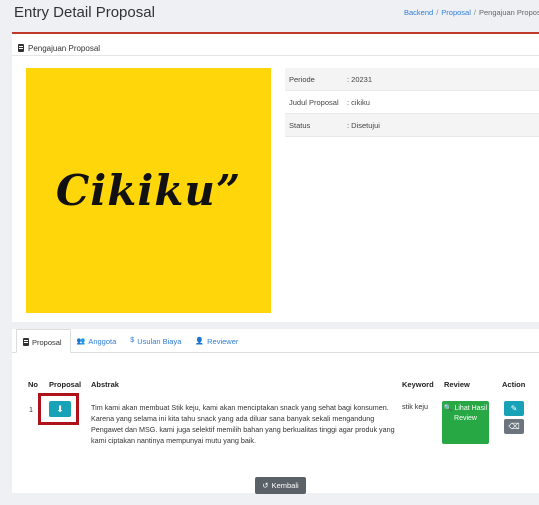 This screenshot has width=539, height=505. What do you see at coordinates (418, 12) in the screenshot?
I see `breadcrumb-backend: Backend` at bounding box center [418, 12].